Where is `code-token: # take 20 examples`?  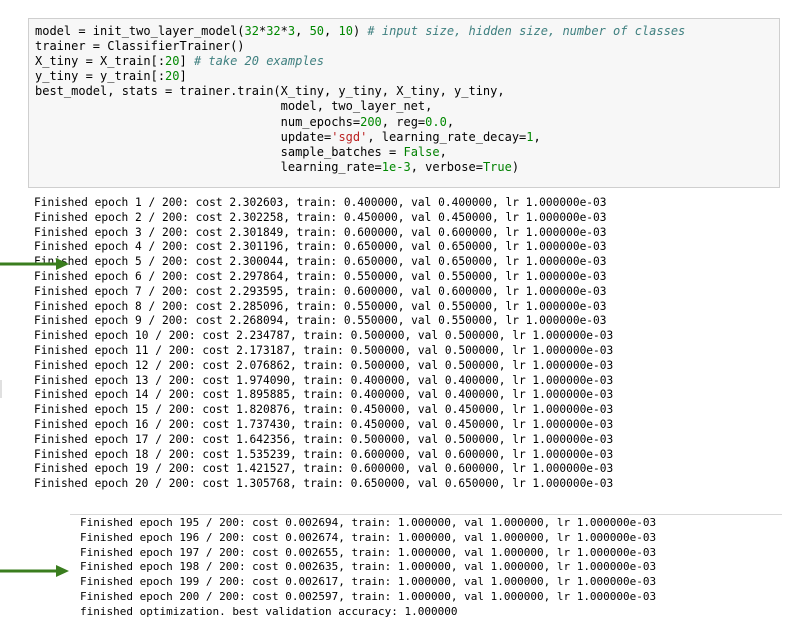 code-token: # take 20 examples is located at coordinates (258, 61).